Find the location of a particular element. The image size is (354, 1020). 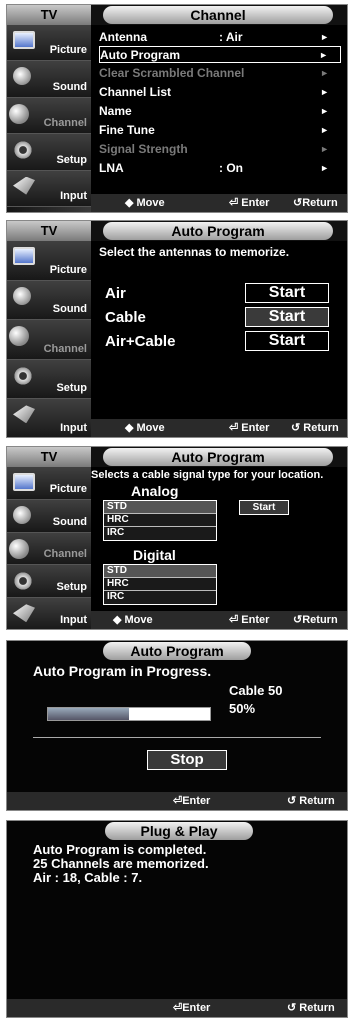

menu-item-label: Antenna is located at coordinates (123, 37).